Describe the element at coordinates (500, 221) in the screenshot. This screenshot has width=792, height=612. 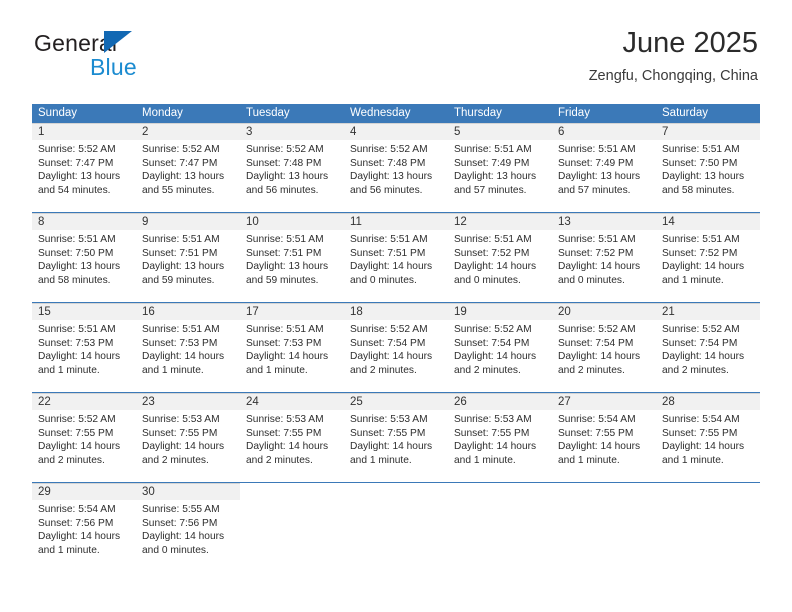
I see `day-number-strip: 12` at that location.